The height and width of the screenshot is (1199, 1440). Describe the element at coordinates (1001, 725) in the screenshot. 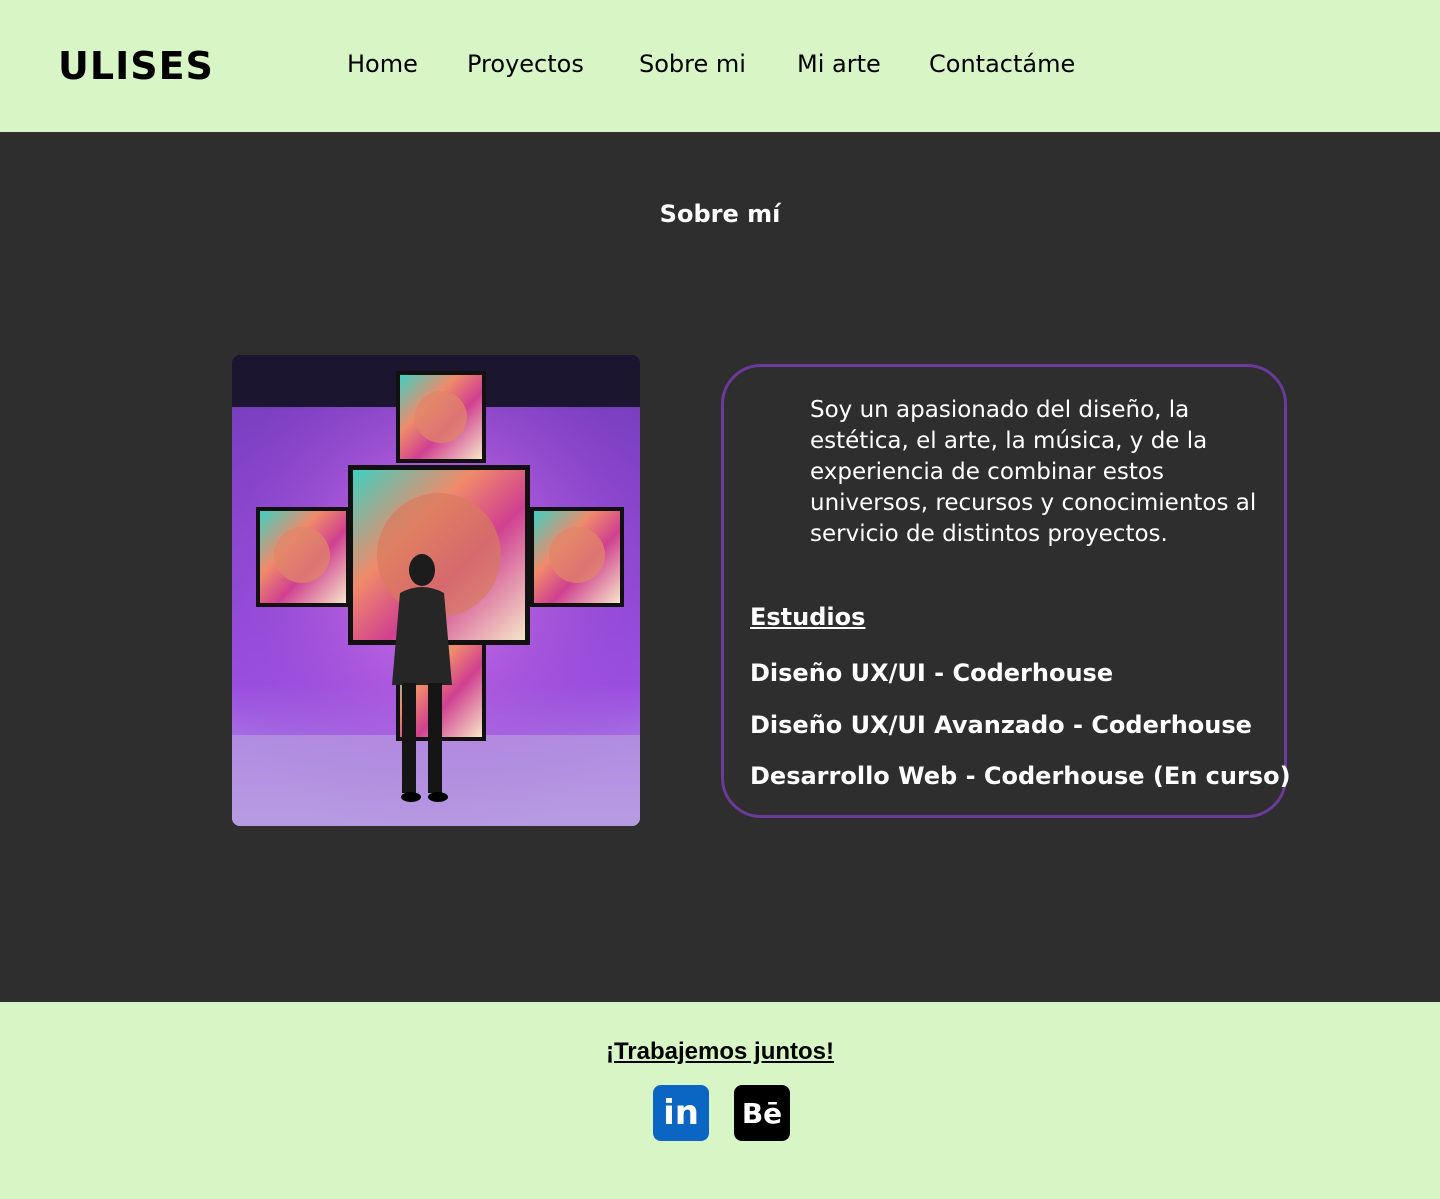

I see `study-item: Diseño UX/UI Avanzado - Coderhouse` at that location.